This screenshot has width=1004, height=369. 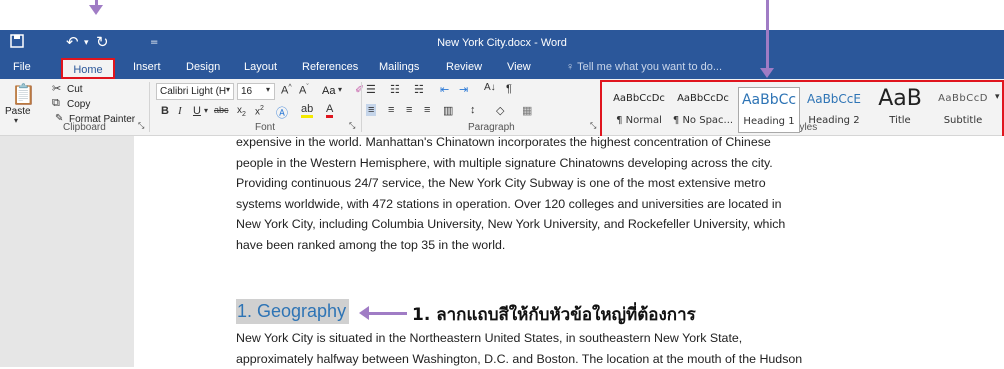 What do you see at coordinates (371, 110) in the screenshot?
I see `align-left-icon: ≡` at bounding box center [371, 110].